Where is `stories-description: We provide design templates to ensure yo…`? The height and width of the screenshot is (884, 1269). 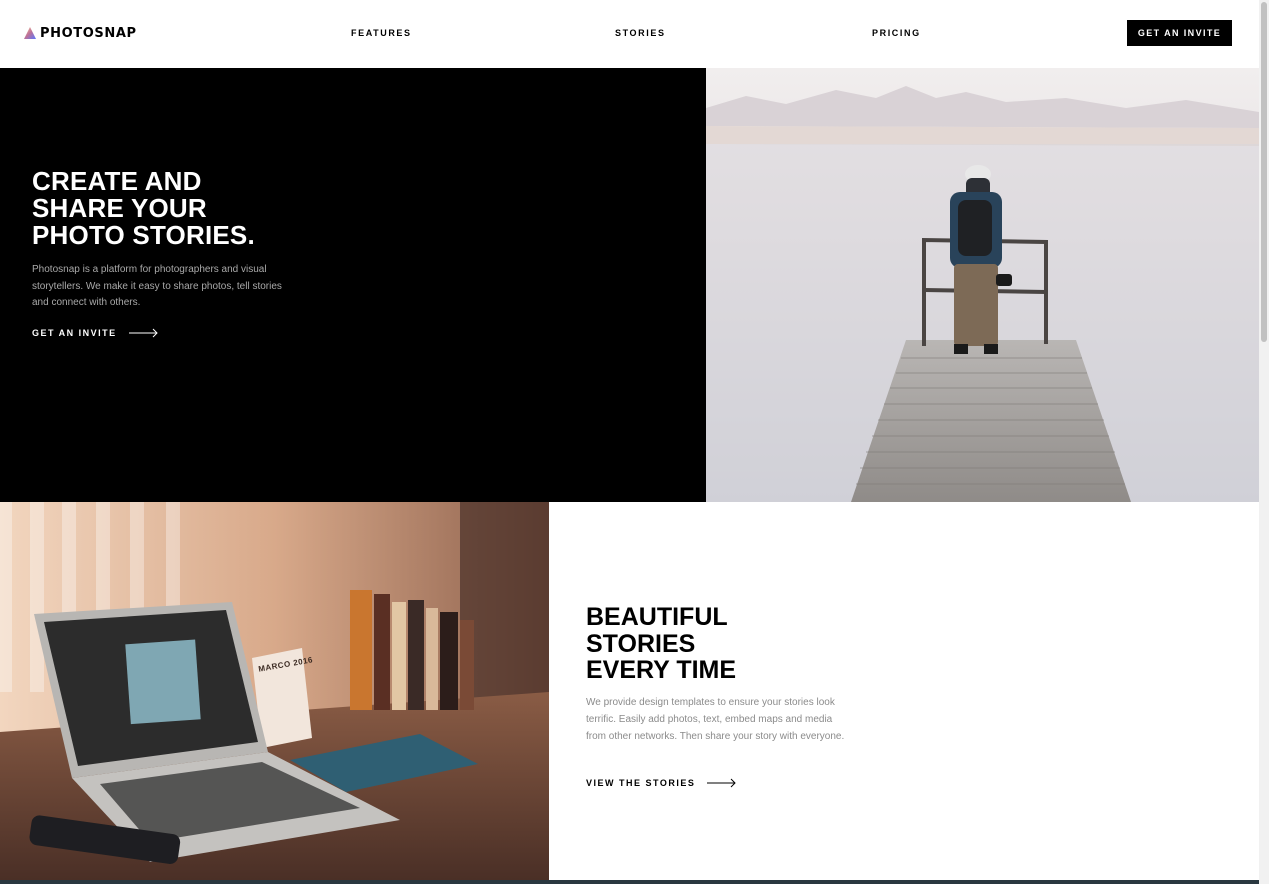
stories-description: We provide design templates to ensure yo… is located at coordinates (715, 719).